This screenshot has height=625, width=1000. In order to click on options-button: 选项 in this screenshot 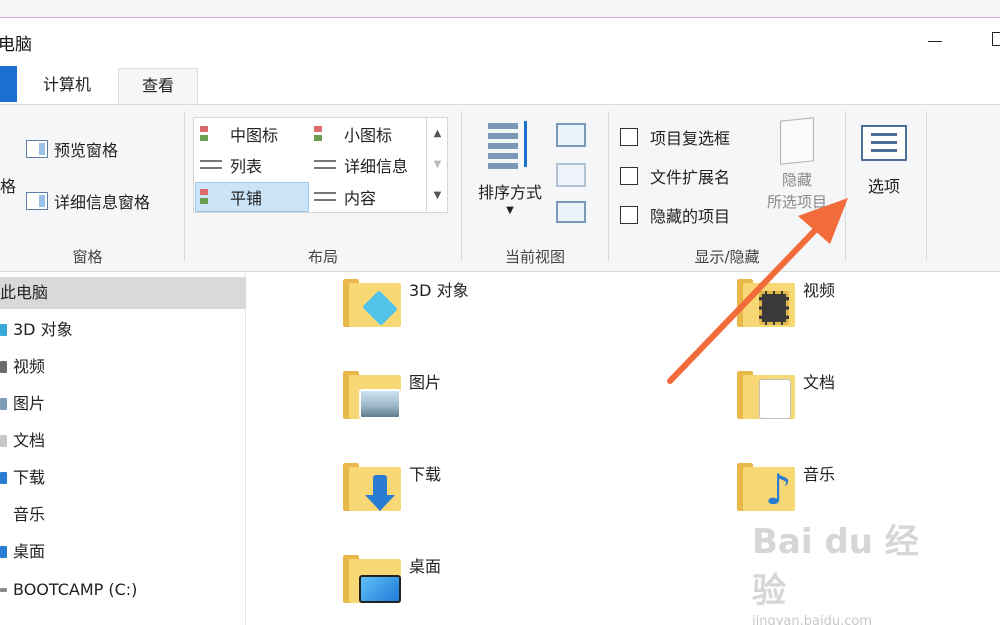, I will do `click(884, 158)`.